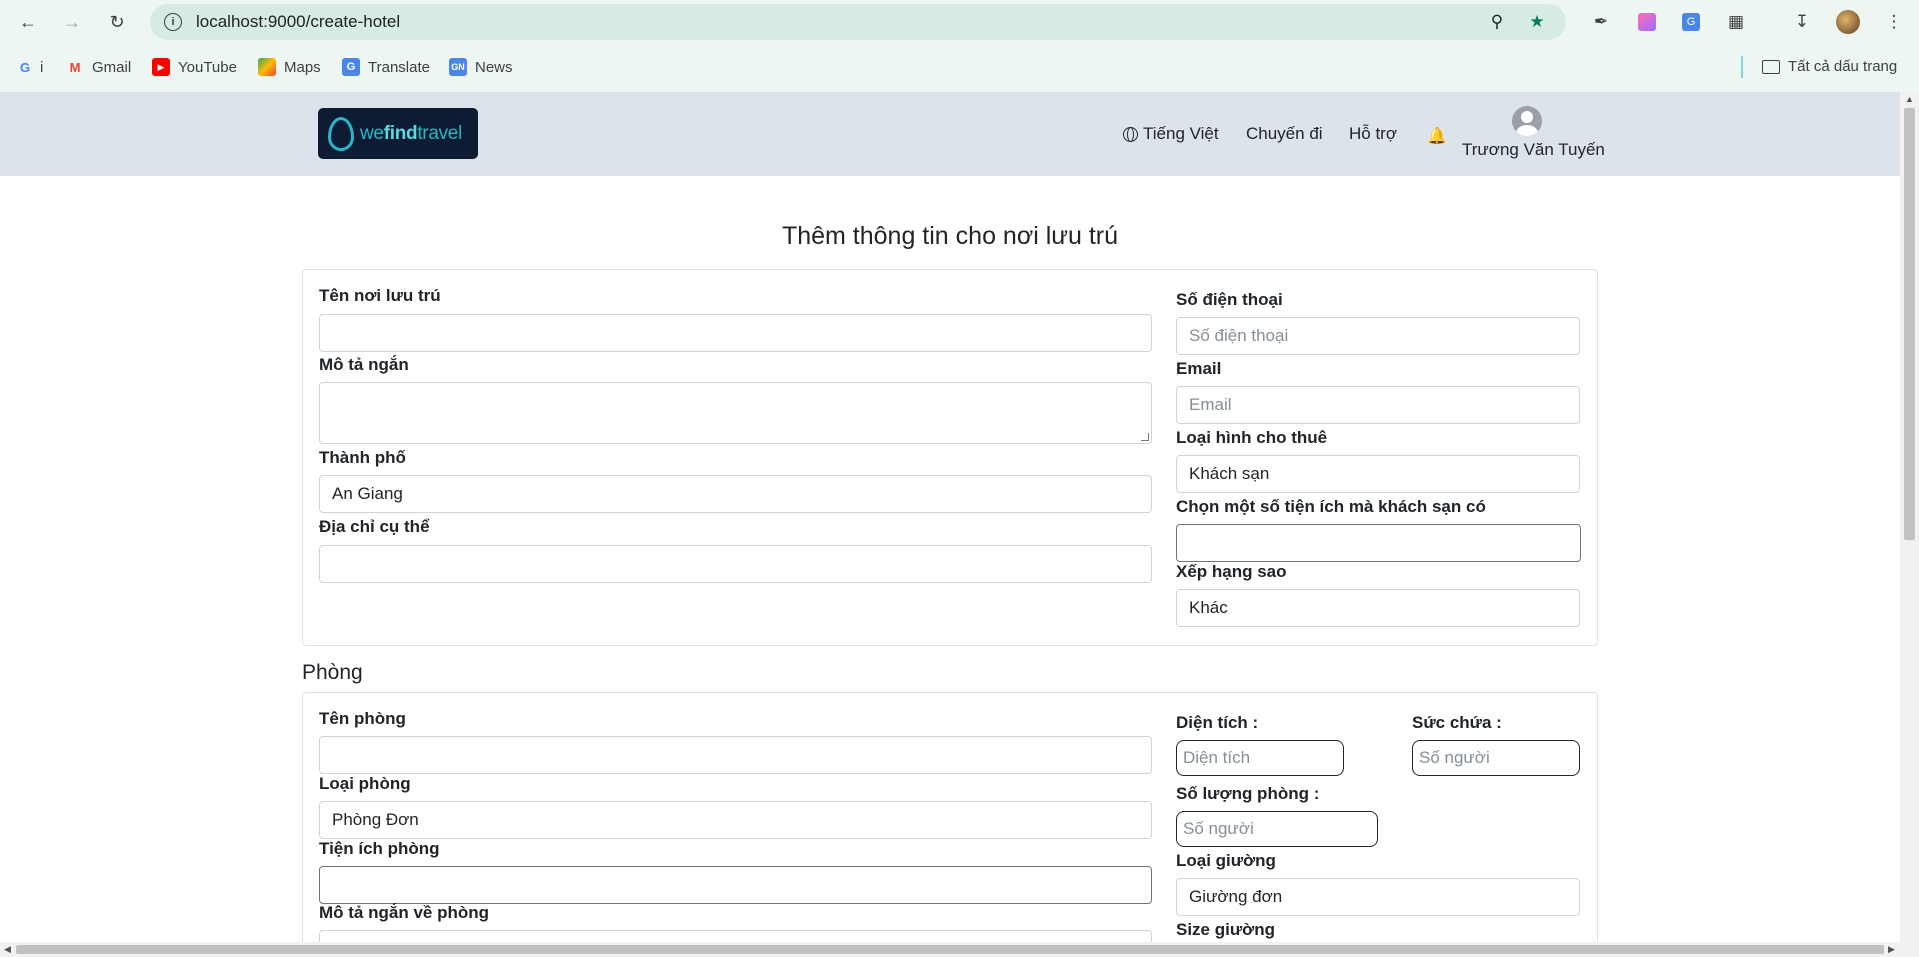 This screenshot has width=1919, height=957. What do you see at coordinates (1771, 66) in the screenshot?
I see `folder-icon` at bounding box center [1771, 66].